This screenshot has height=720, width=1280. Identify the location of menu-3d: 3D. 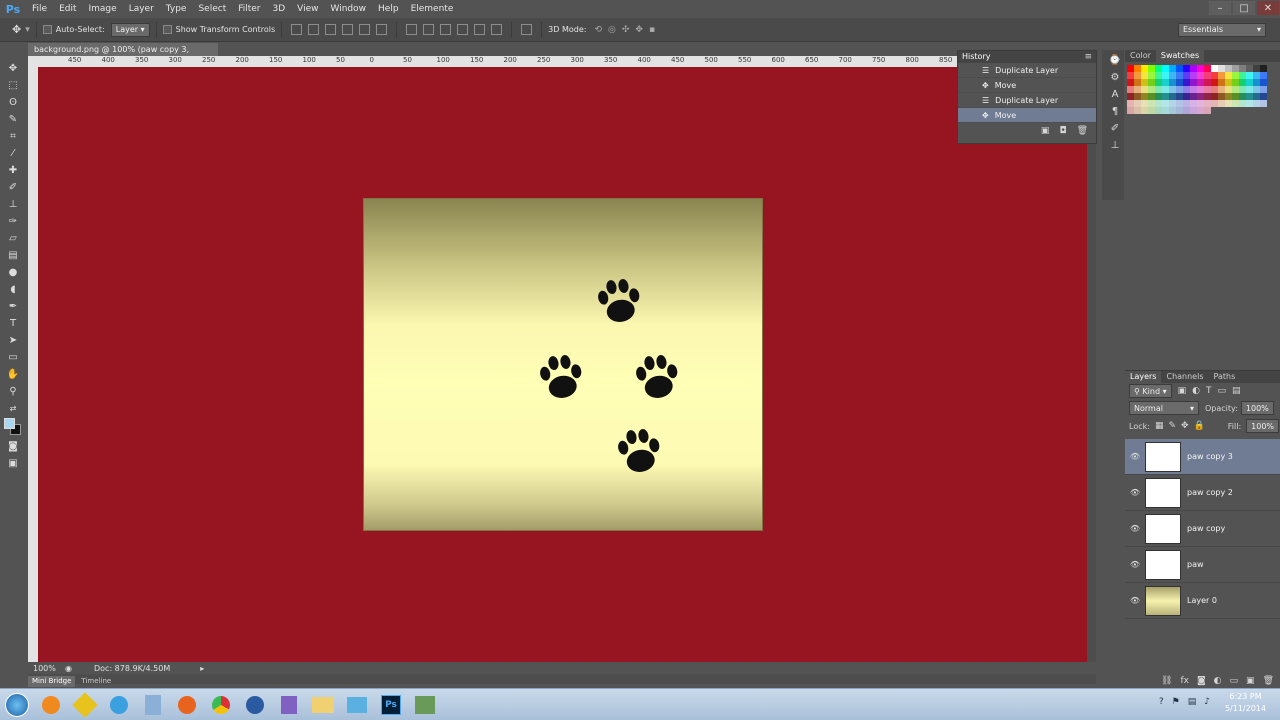
(279, 9).